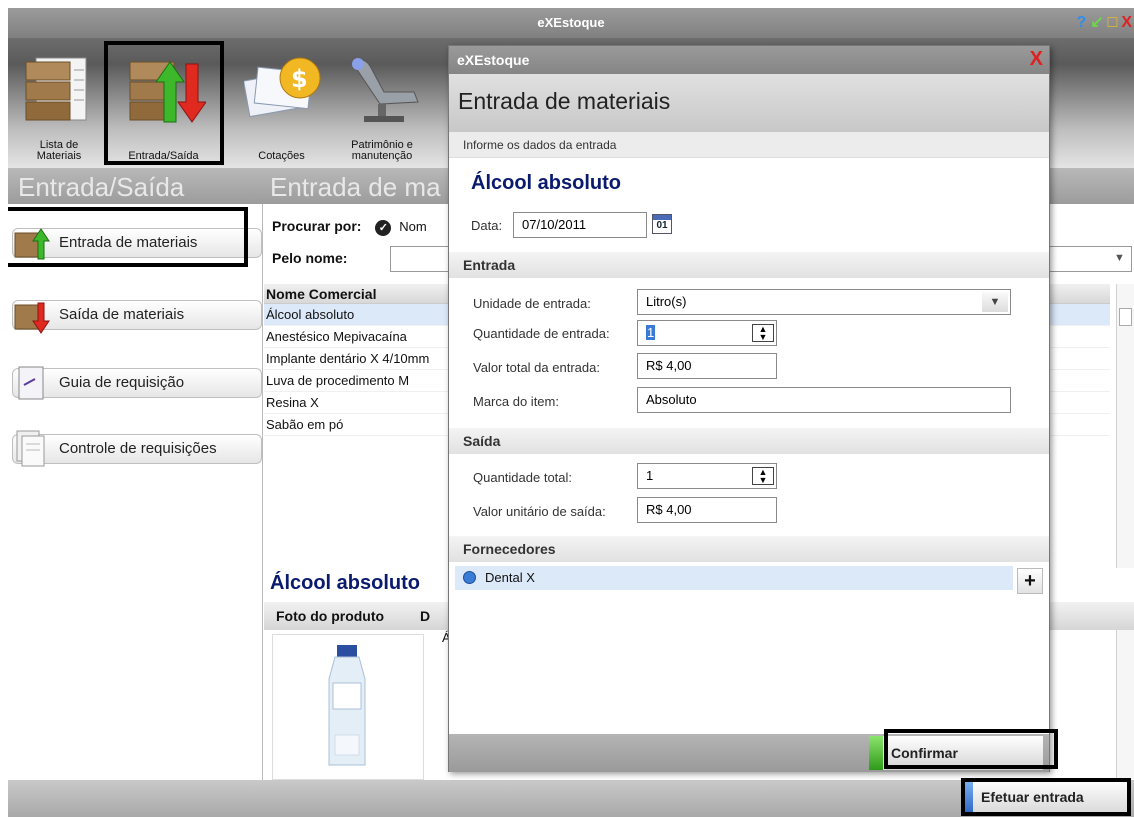 This screenshot has height=817, width=1134. What do you see at coordinates (650, 475) in the screenshot?
I see `quantidade-total-value: 1` at bounding box center [650, 475].